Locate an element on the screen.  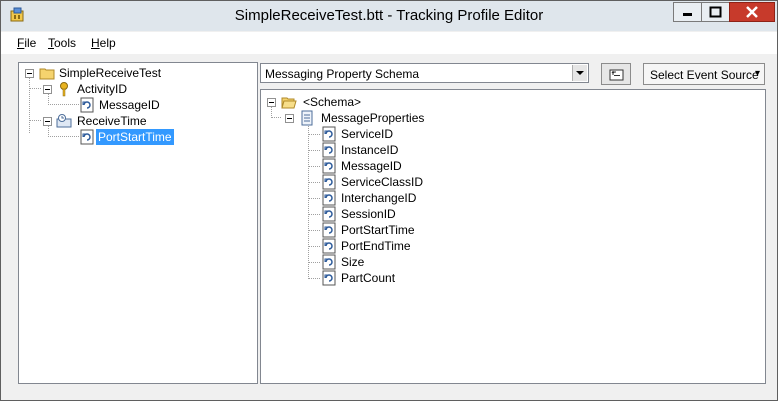
timer-icon is located at coordinates (64, 121).